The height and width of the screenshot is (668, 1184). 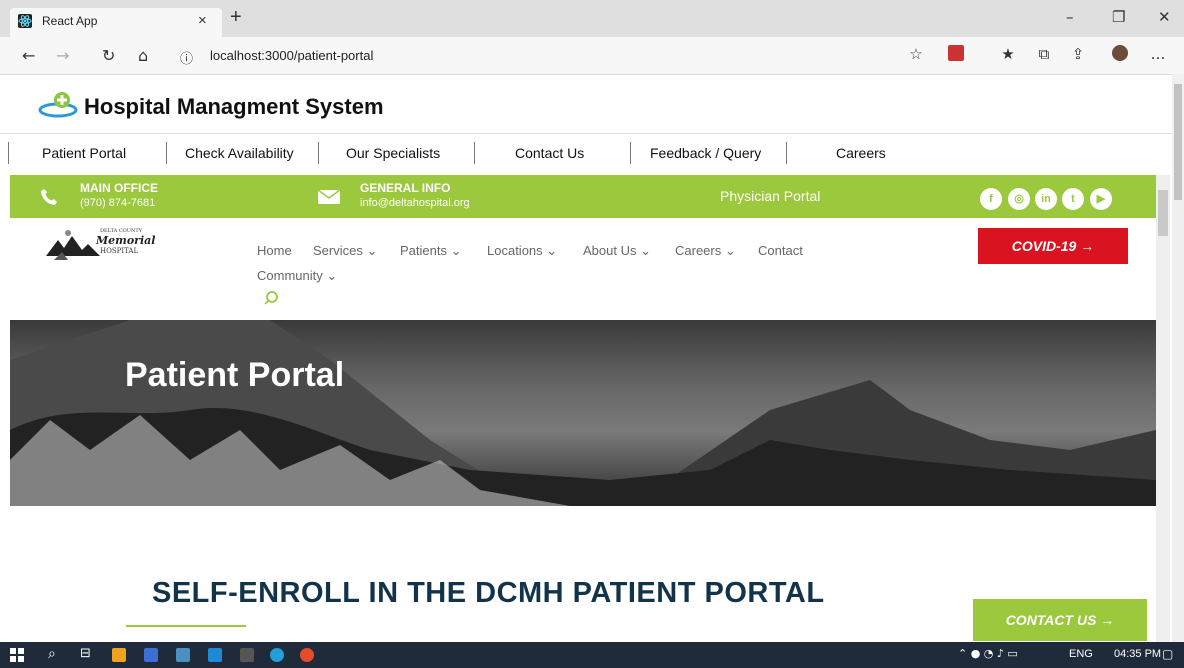 What do you see at coordinates (1060, 620) in the screenshot?
I see `contact-us-button: CONTACT US →` at bounding box center [1060, 620].